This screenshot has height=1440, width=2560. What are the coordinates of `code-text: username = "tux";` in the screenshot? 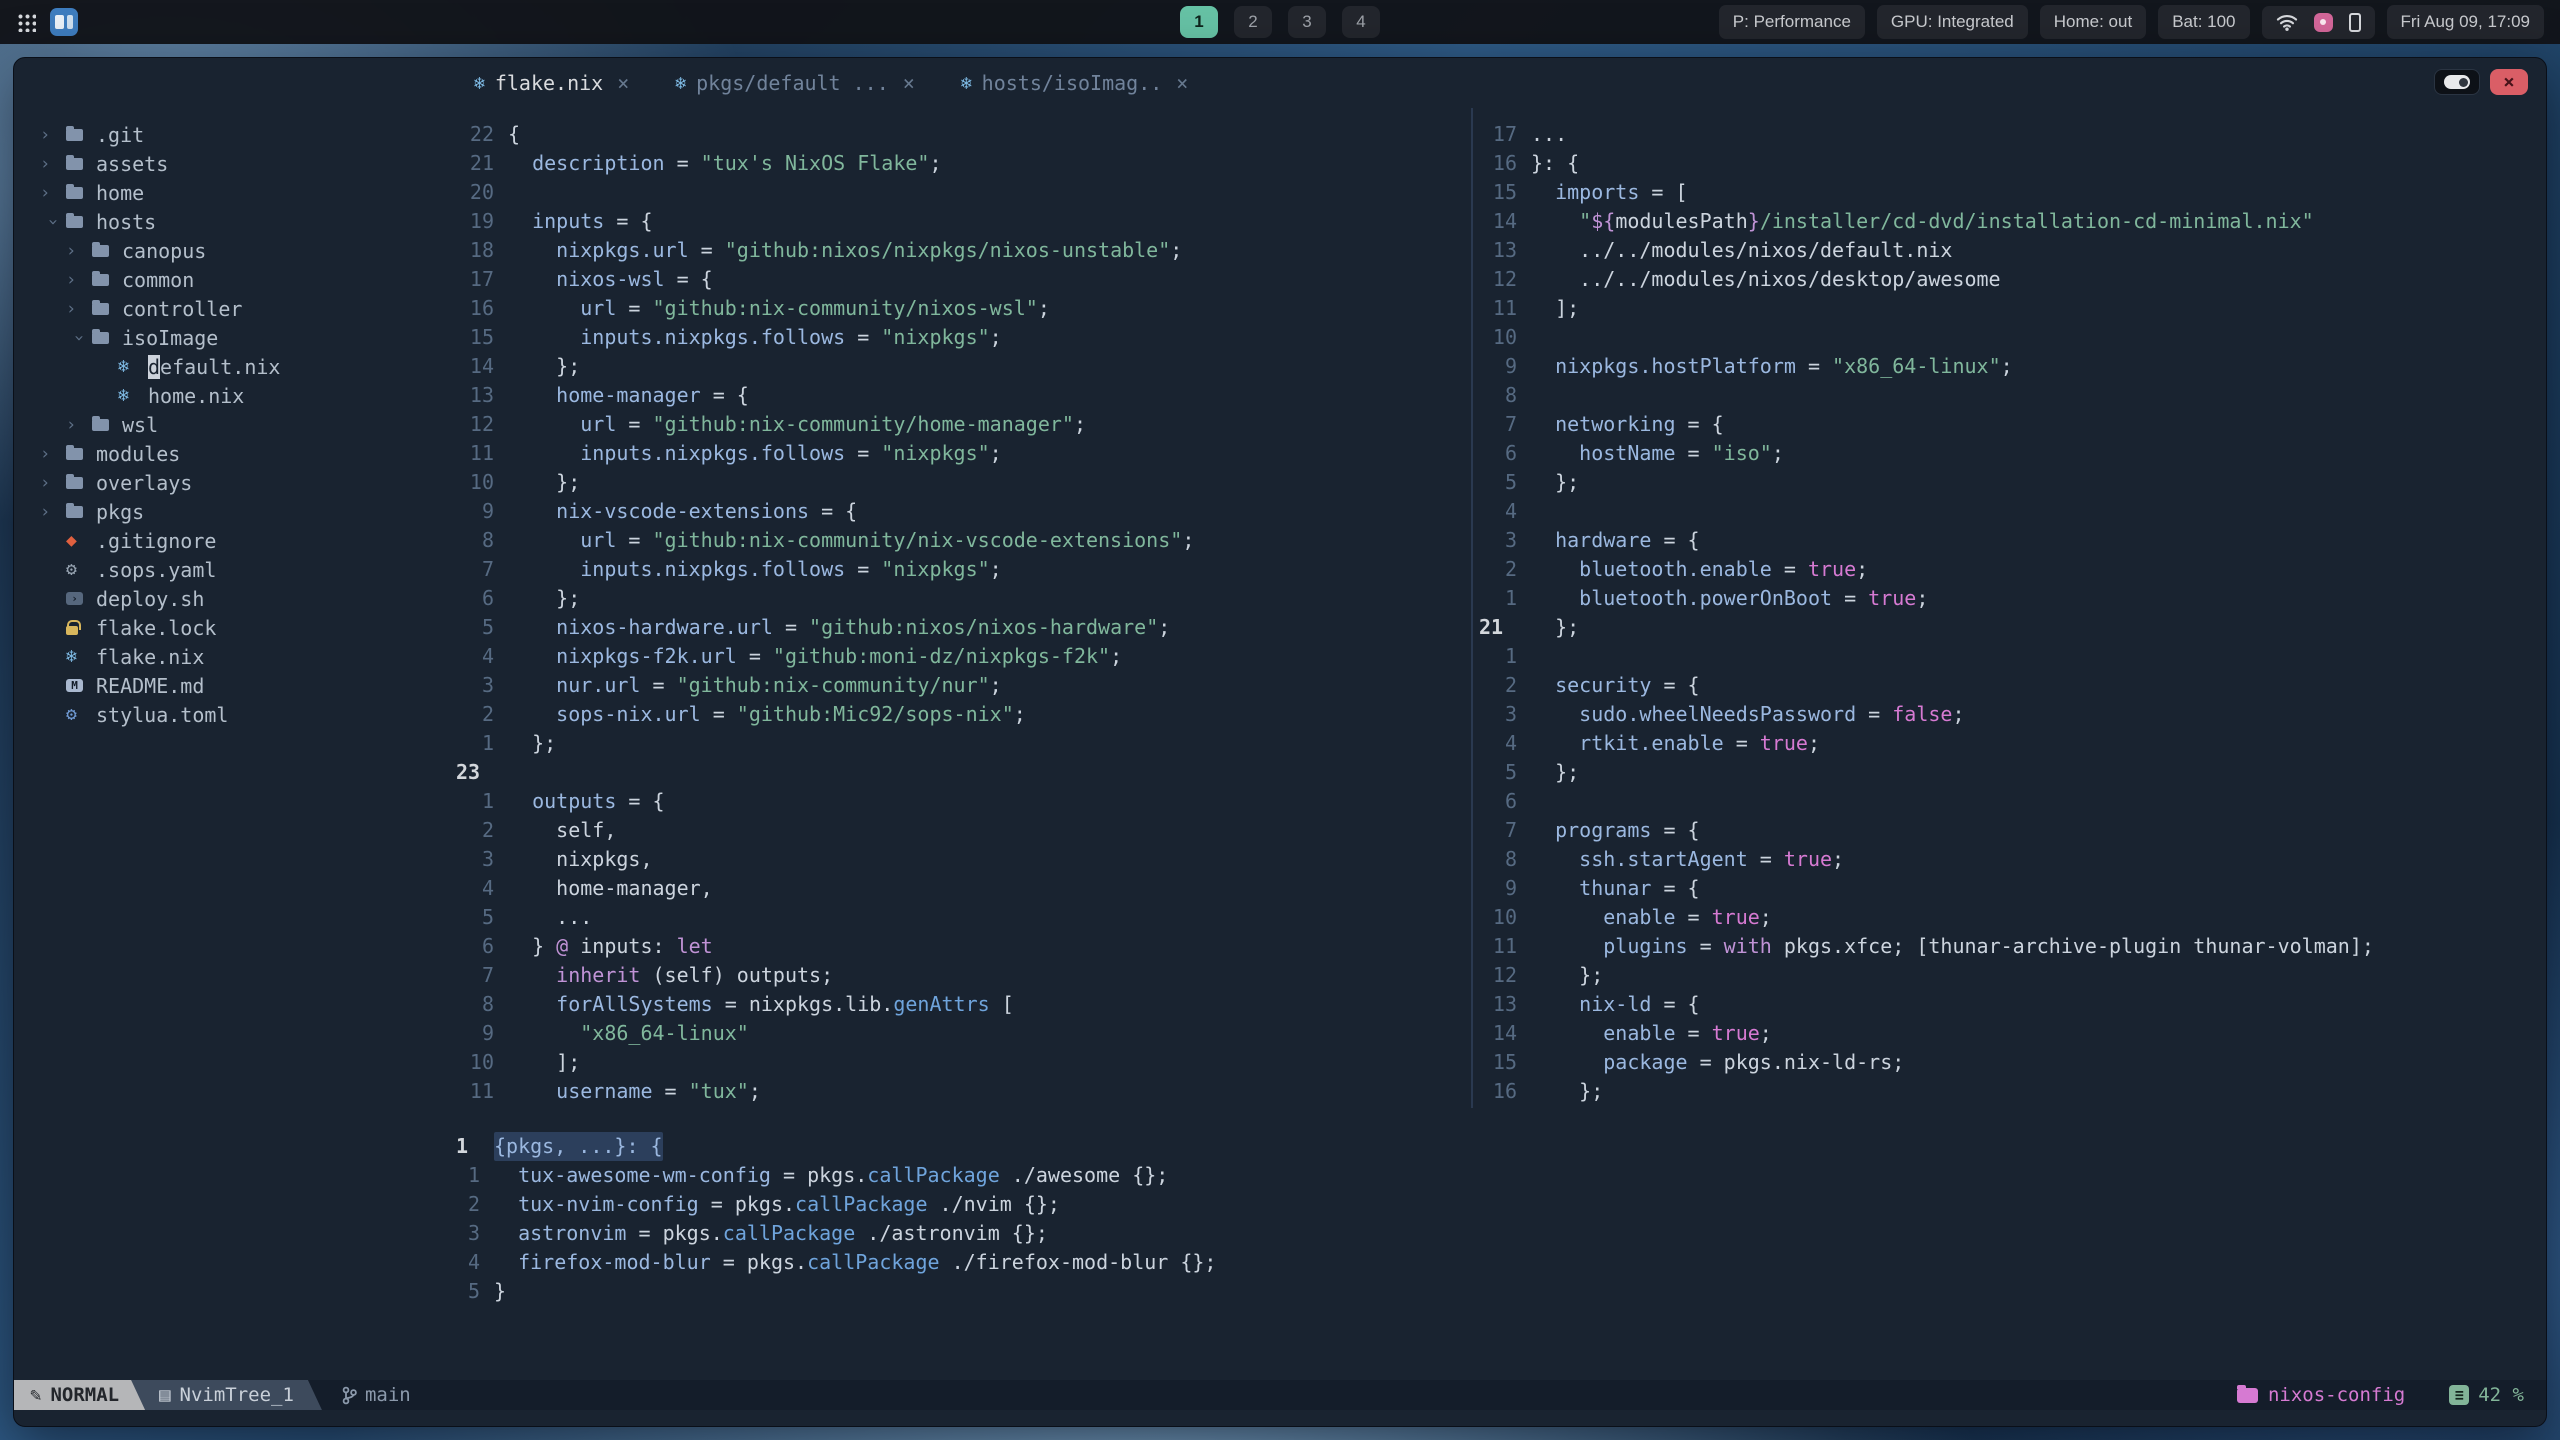 It's located at (658, 1091).